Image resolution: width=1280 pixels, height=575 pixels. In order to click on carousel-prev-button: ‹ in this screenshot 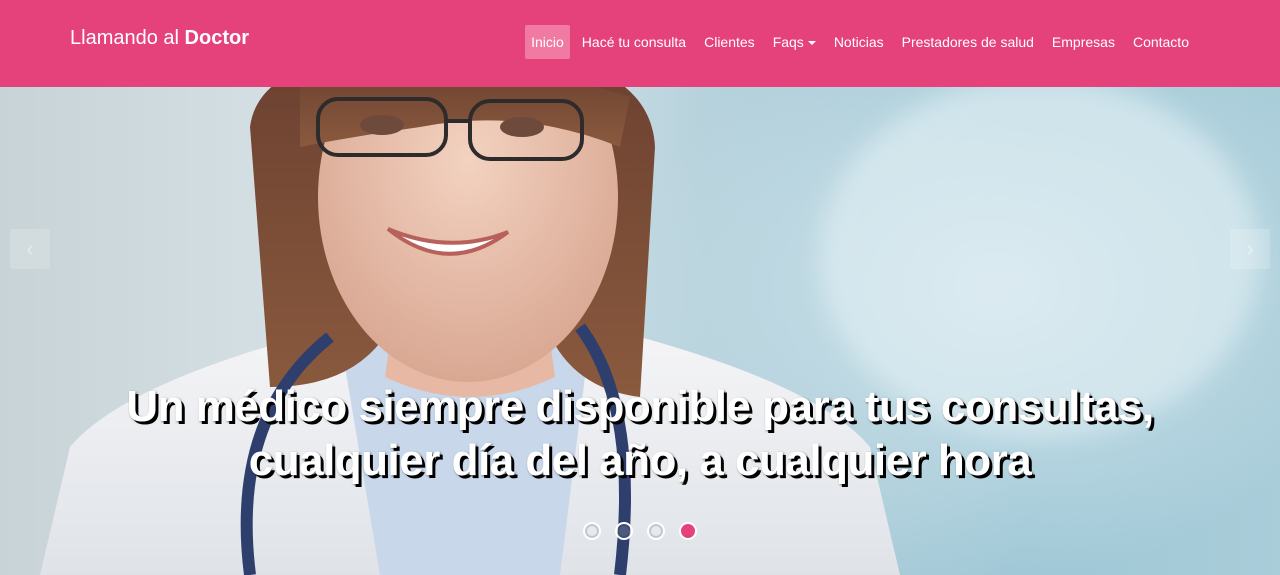, I will do `click(30, 249)`.